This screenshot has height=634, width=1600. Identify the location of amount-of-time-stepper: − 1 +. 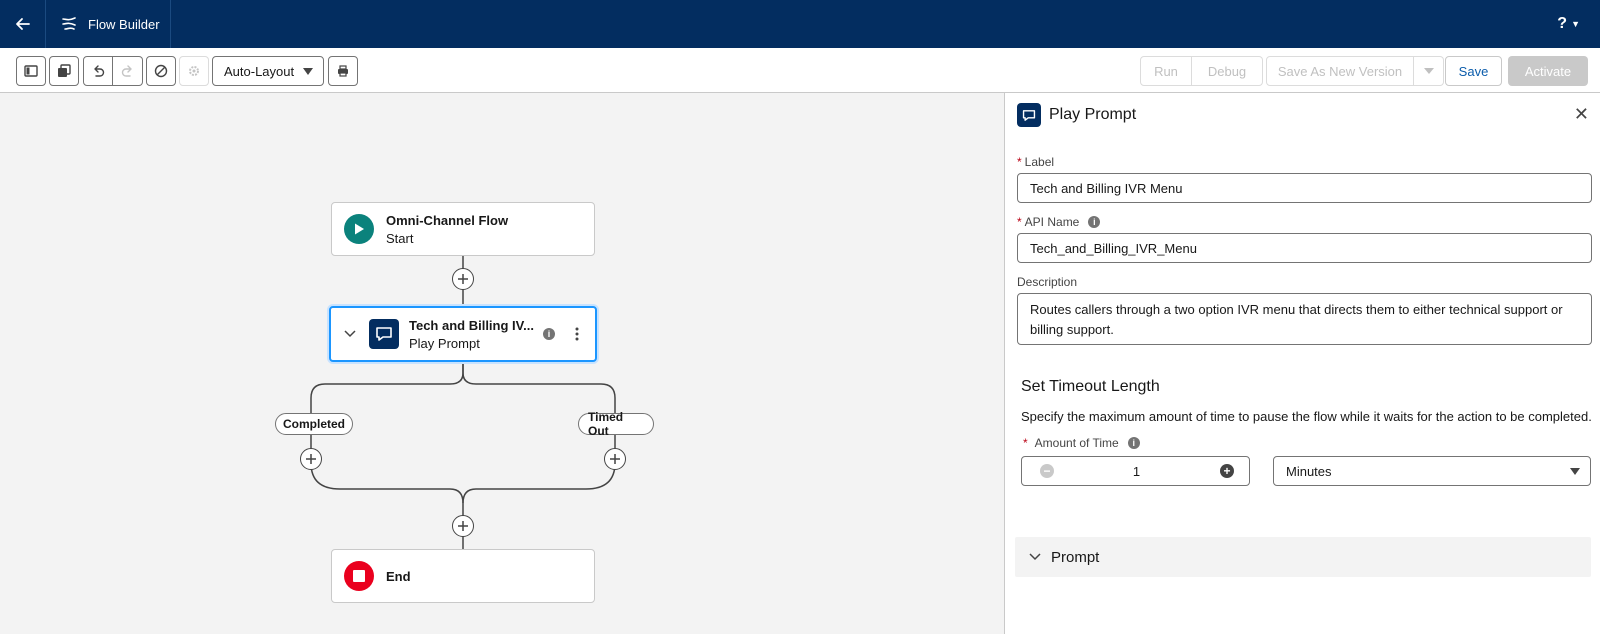
(1135, 471).